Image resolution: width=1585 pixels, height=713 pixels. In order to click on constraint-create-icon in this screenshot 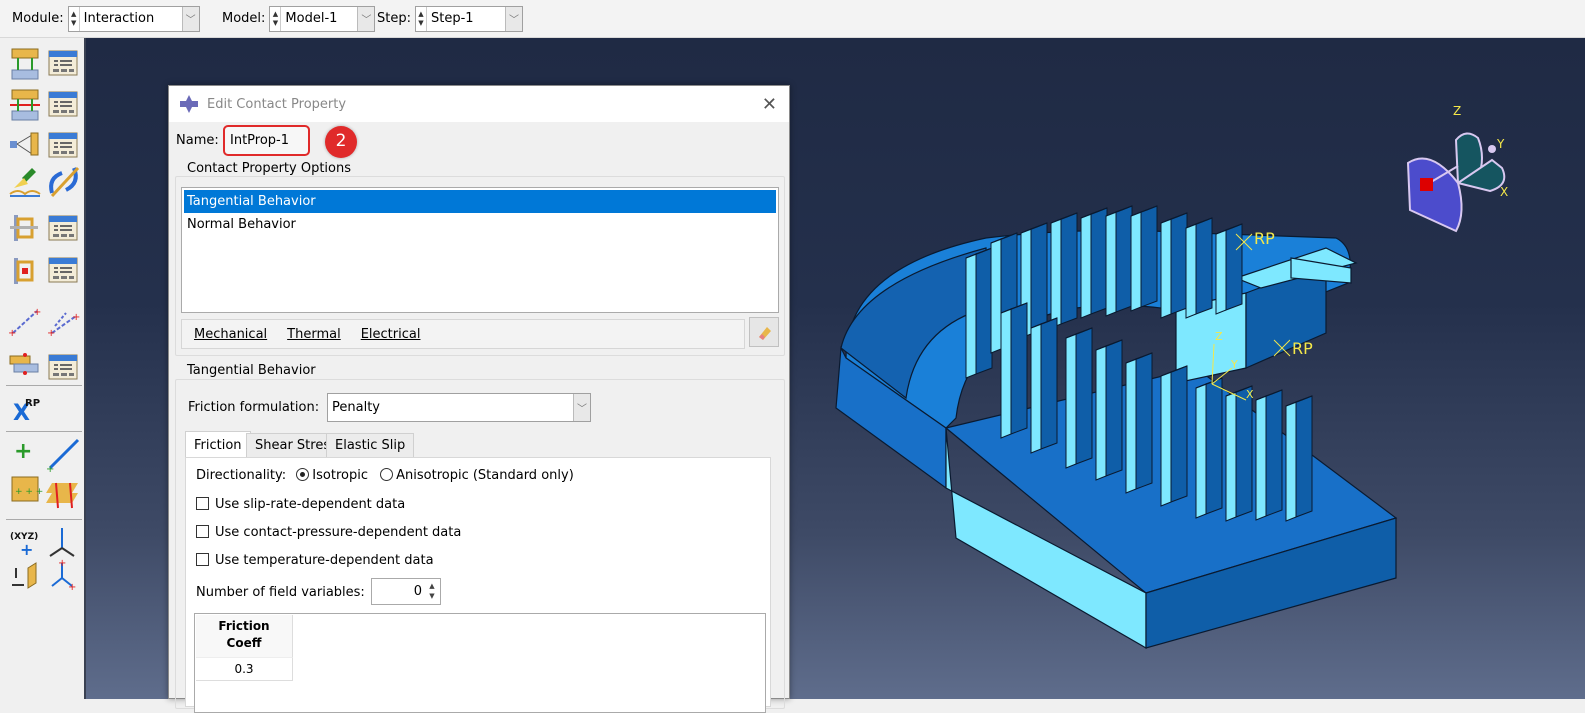, I will do `click(24, 144)`.